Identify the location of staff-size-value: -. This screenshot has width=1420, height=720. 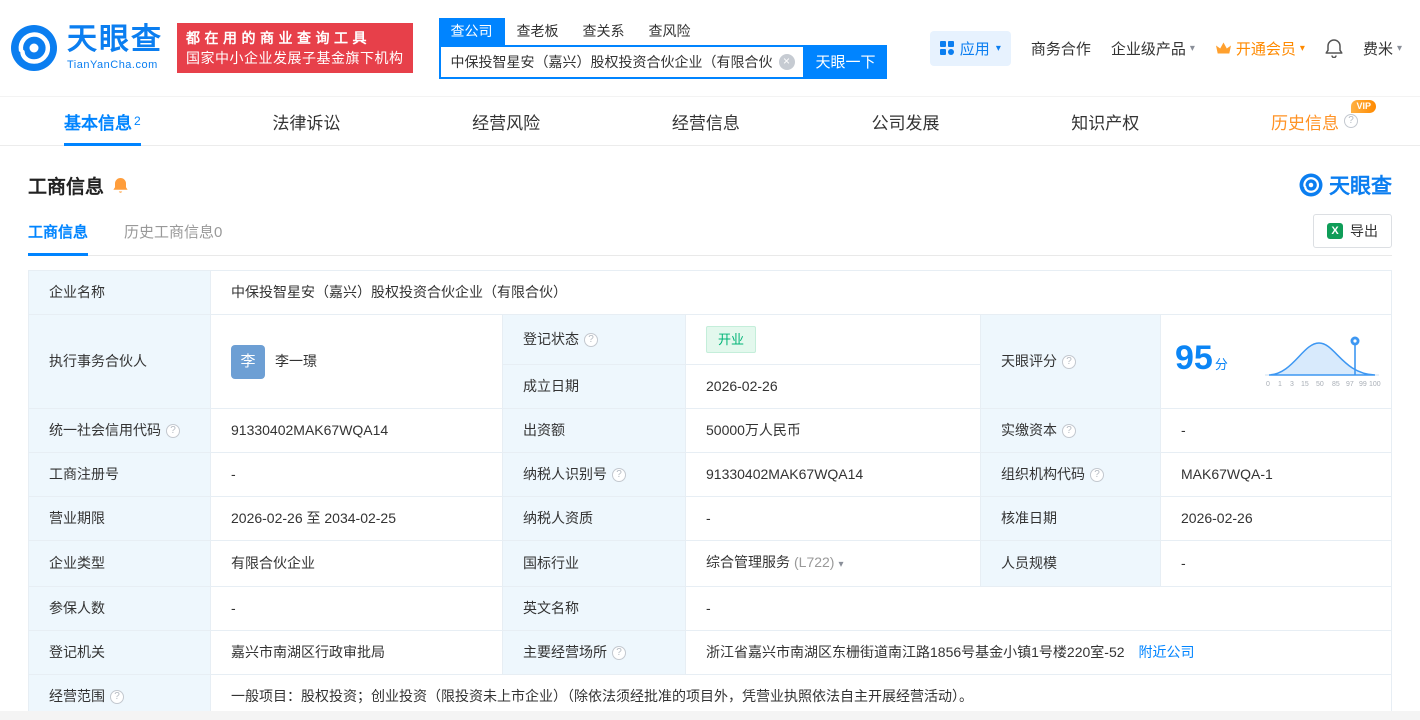
(1276, 563).